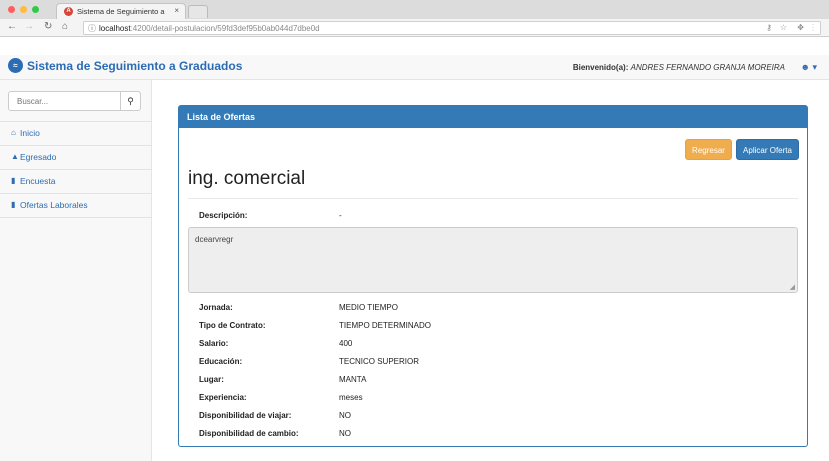 This screenshot has width=829, height=461. I want to click on detail-value: TIEMPO DETERMINADO, so click(385, 325).